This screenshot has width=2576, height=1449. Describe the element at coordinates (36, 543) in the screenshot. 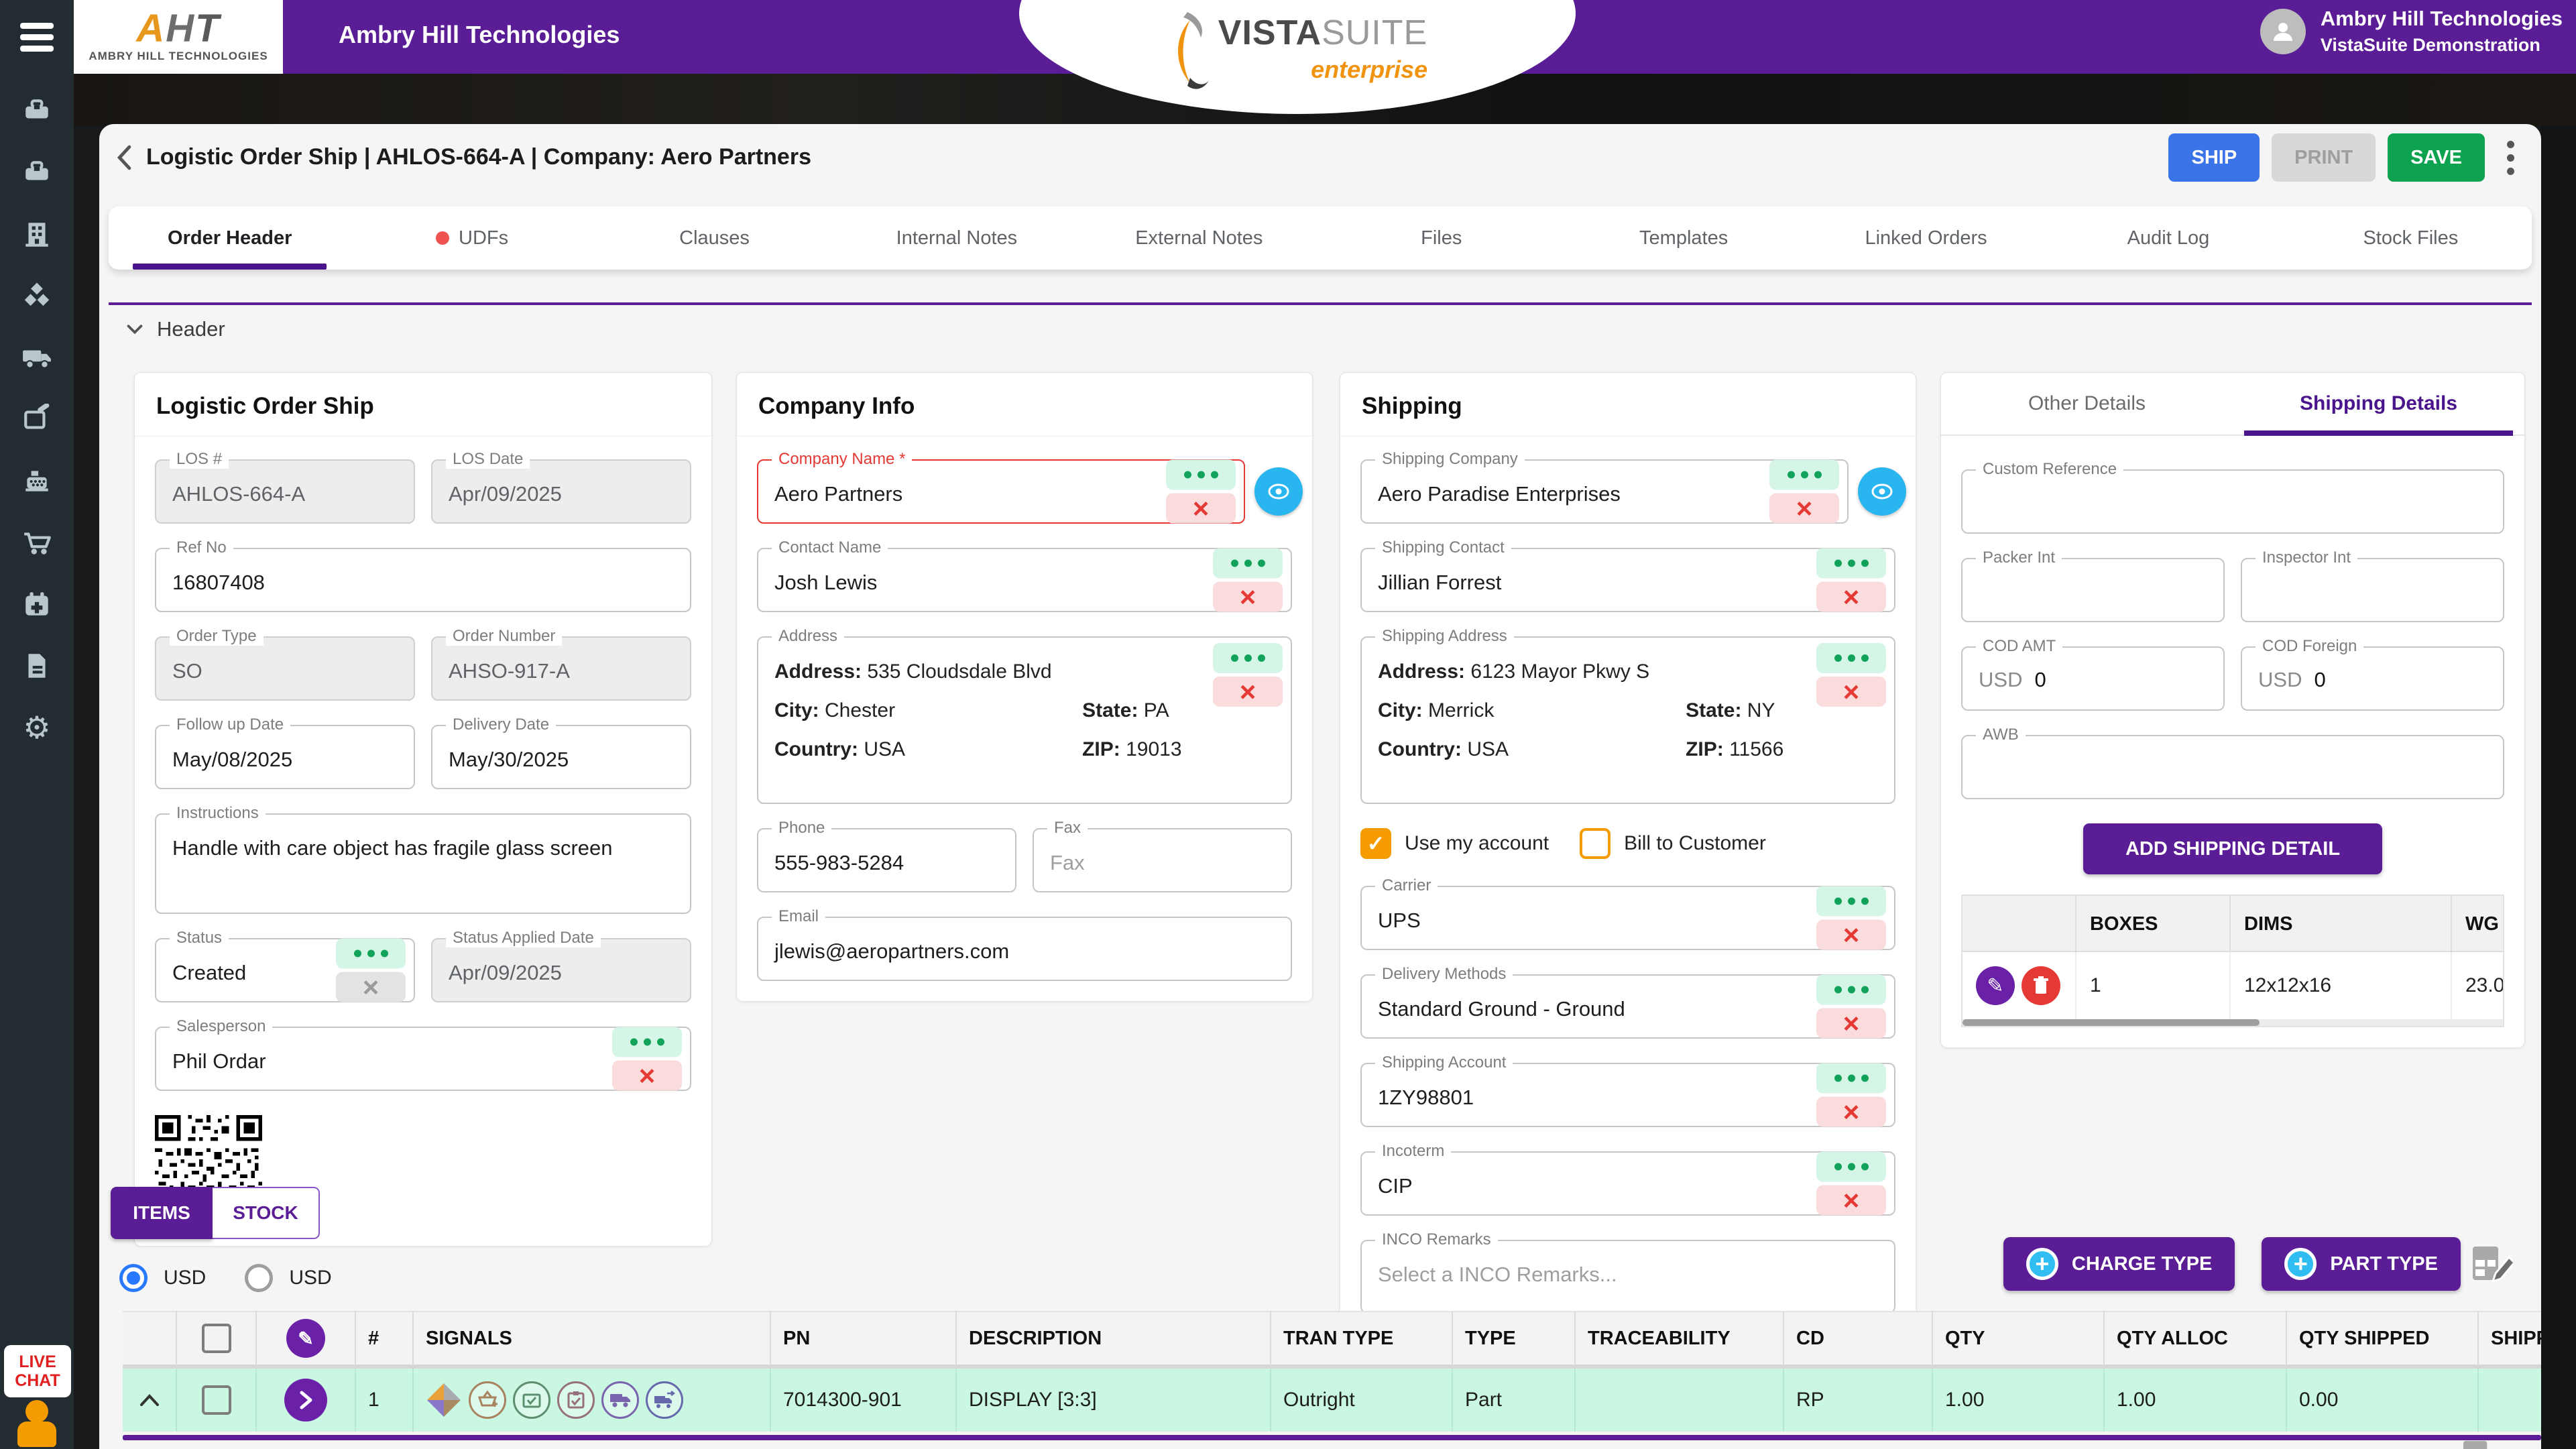

I see `cart-icon` at that location.